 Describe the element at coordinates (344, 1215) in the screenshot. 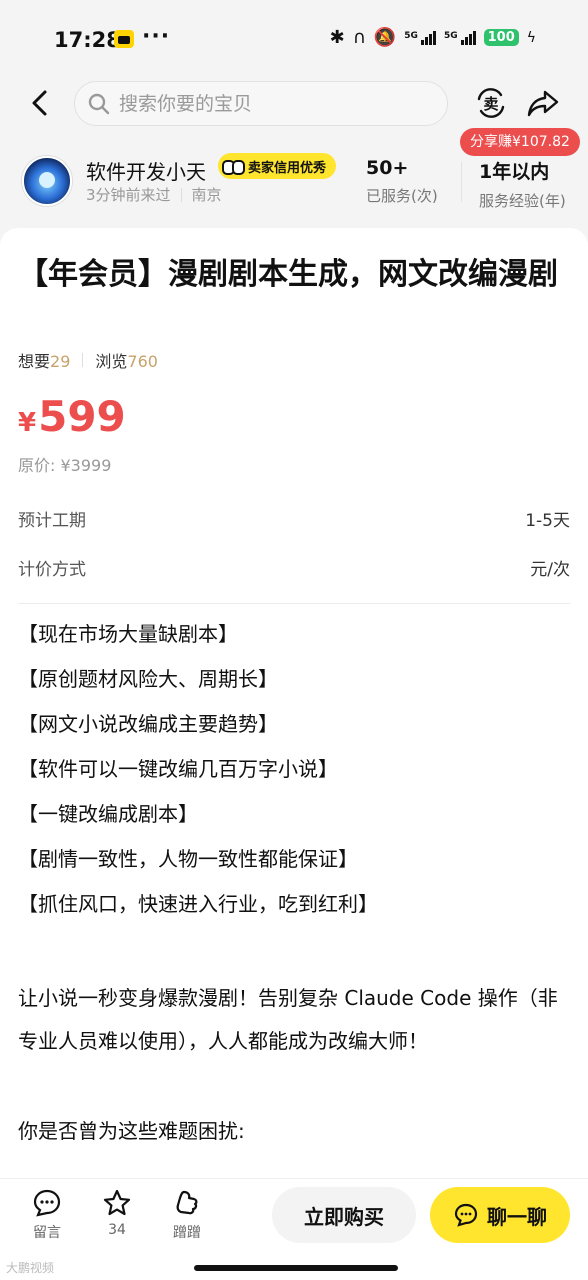

I see `buy-now-button: 立即购买` at that location.